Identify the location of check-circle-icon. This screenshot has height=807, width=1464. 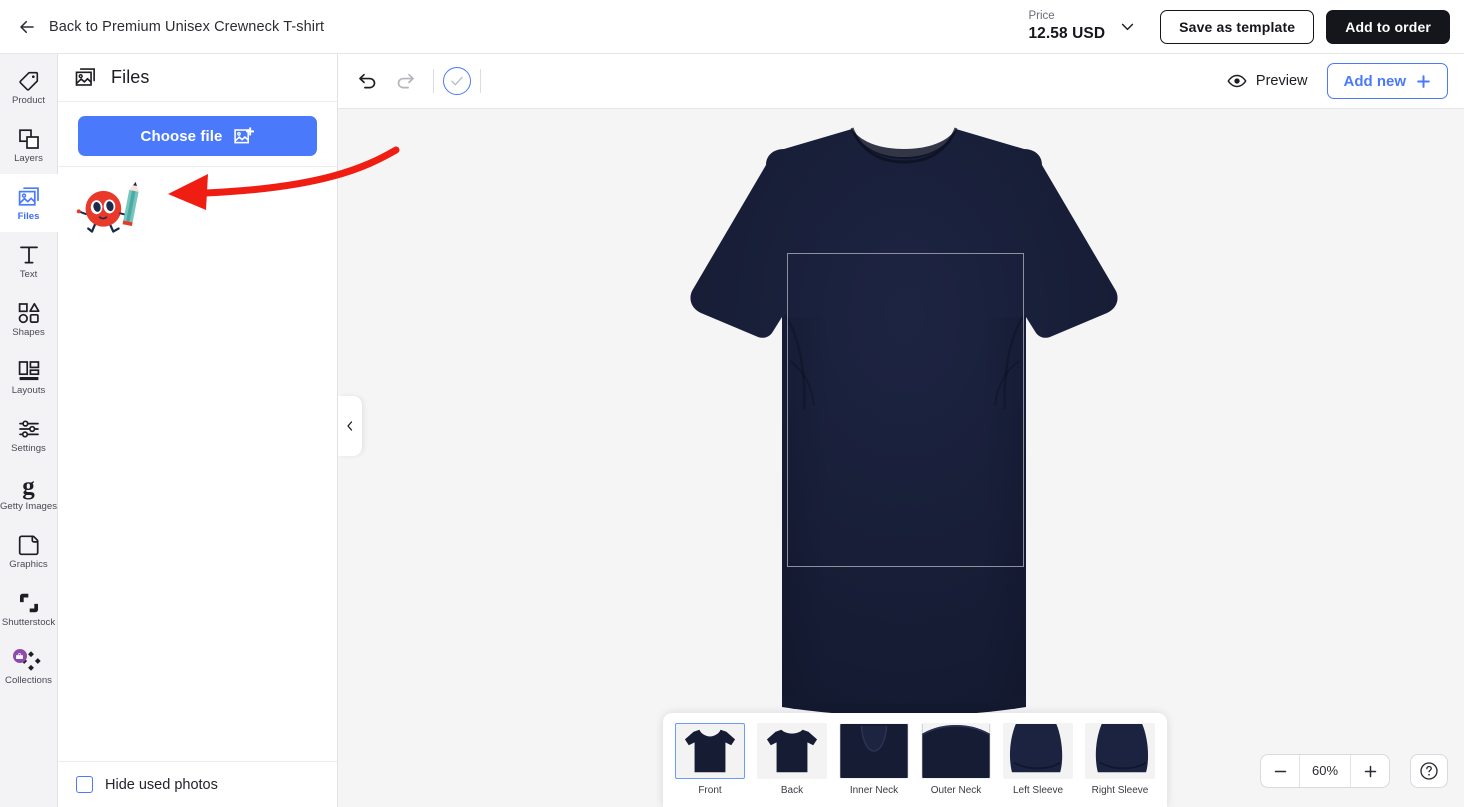
(457, 81).